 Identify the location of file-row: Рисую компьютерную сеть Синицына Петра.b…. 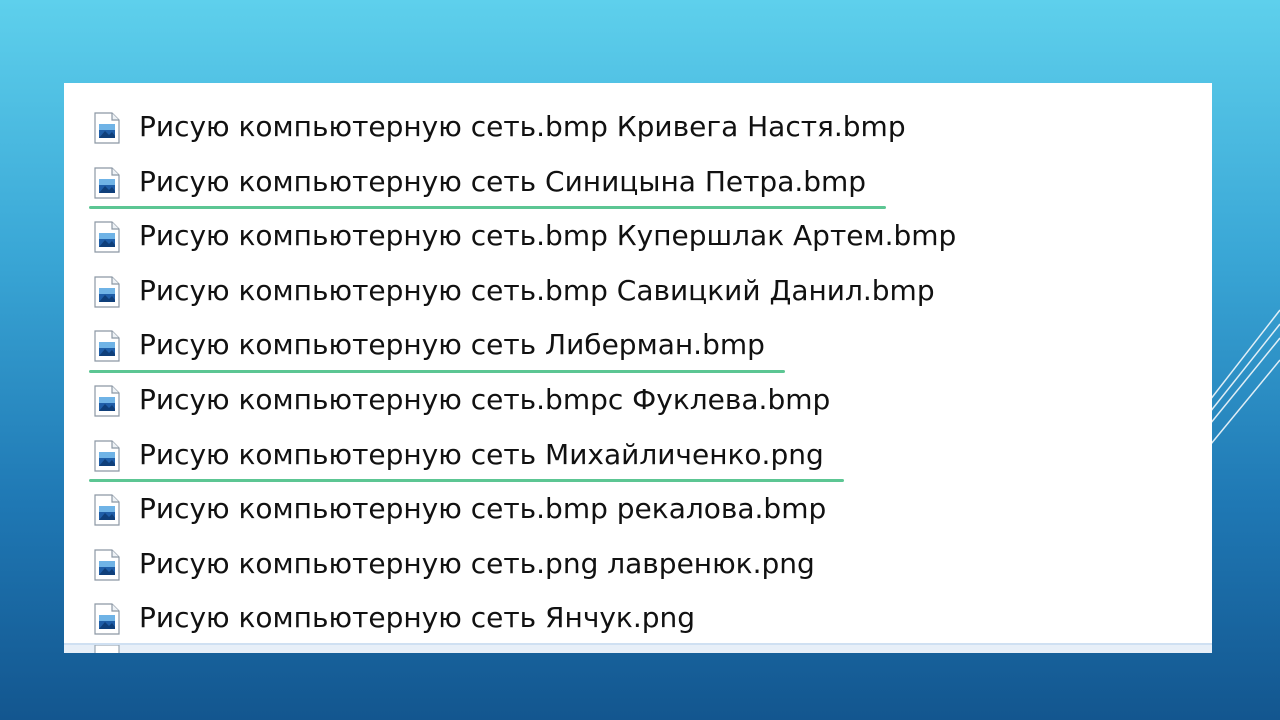
(638, 182).